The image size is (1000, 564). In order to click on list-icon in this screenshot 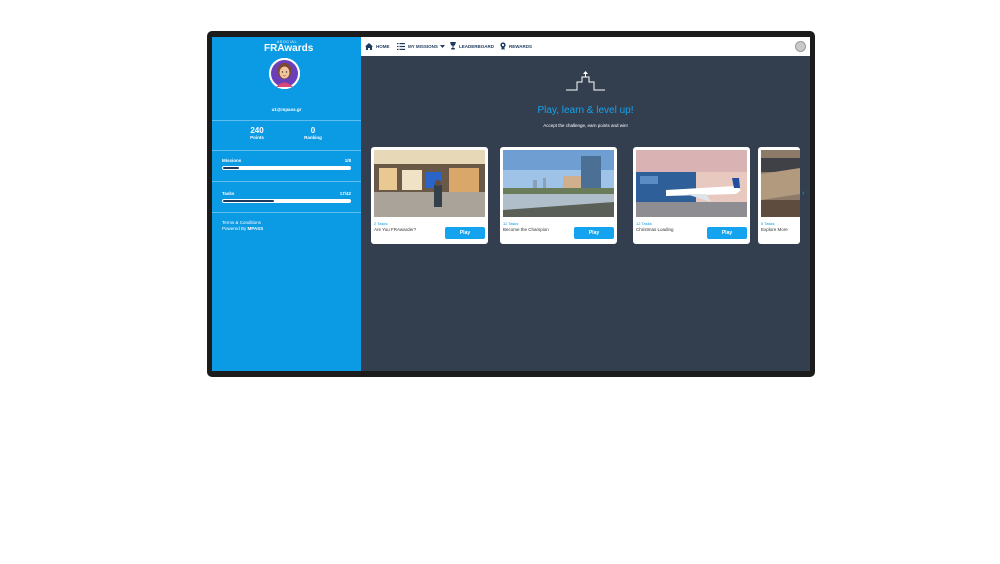, I will do `click(401, 46)`.